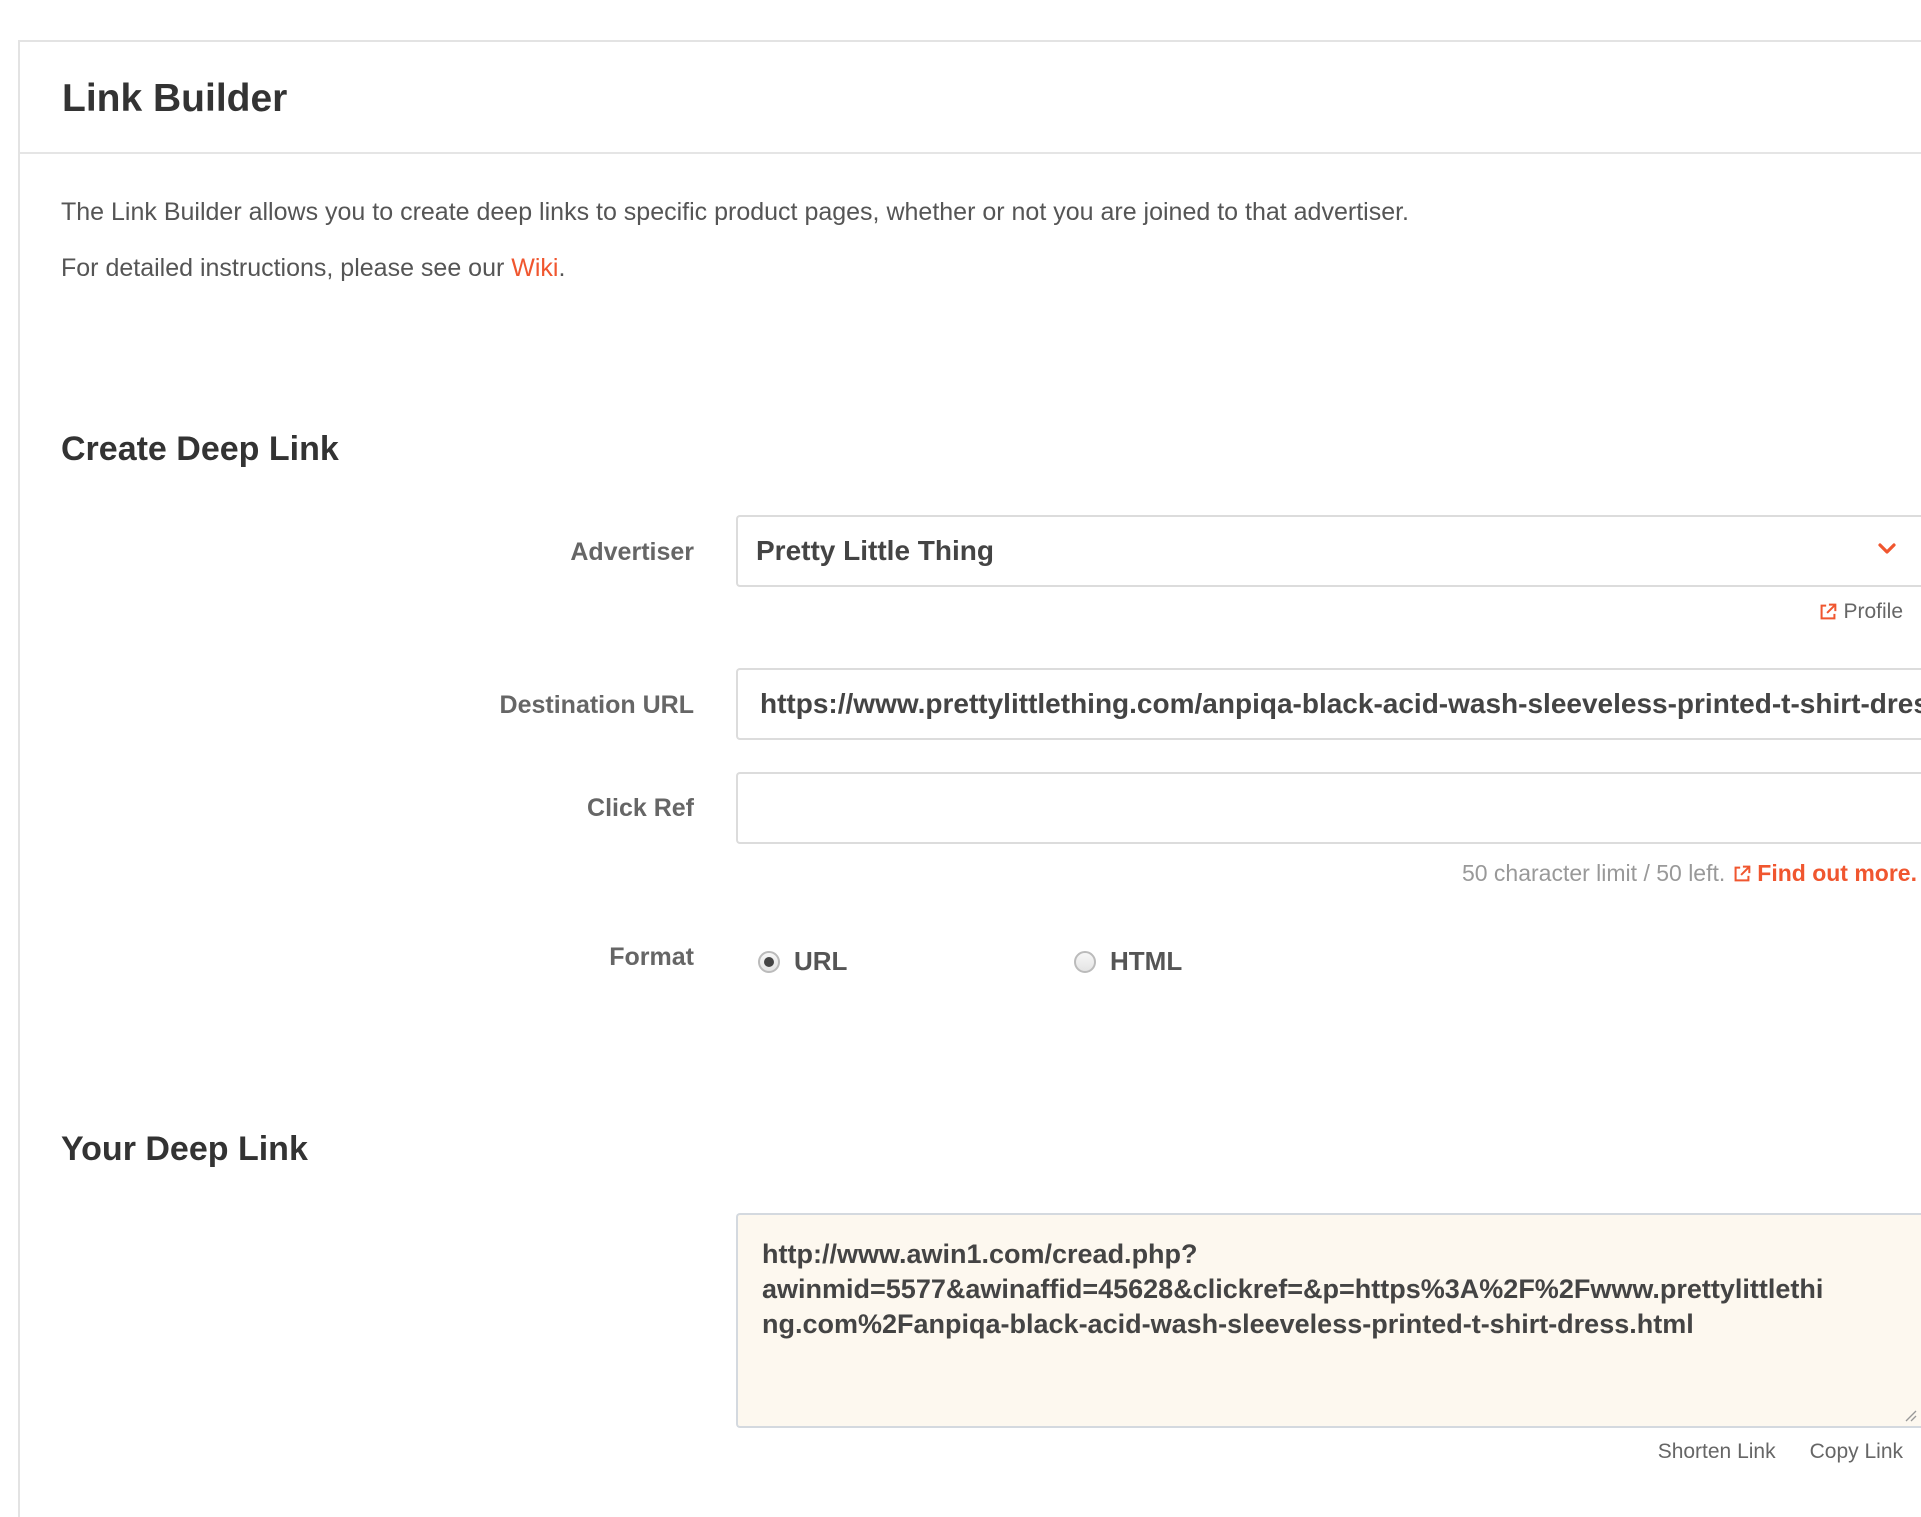 This screenshot has height=1517, width=1921. Describe the element at coordinates (632, 552) in the screenshot. I see `advertiser-label: Advertiser` at that location.